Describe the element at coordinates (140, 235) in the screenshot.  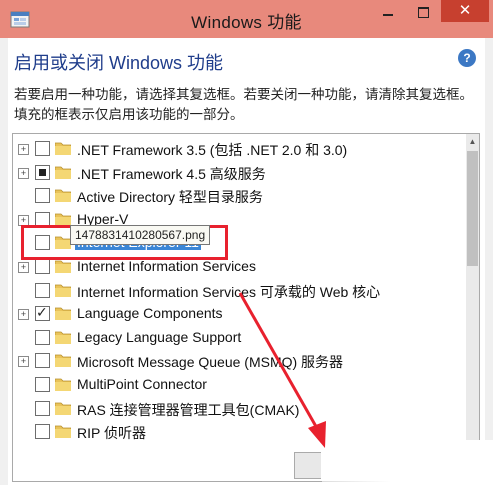
I see `filename-tooltip: 1478831410280567.png` at that location.